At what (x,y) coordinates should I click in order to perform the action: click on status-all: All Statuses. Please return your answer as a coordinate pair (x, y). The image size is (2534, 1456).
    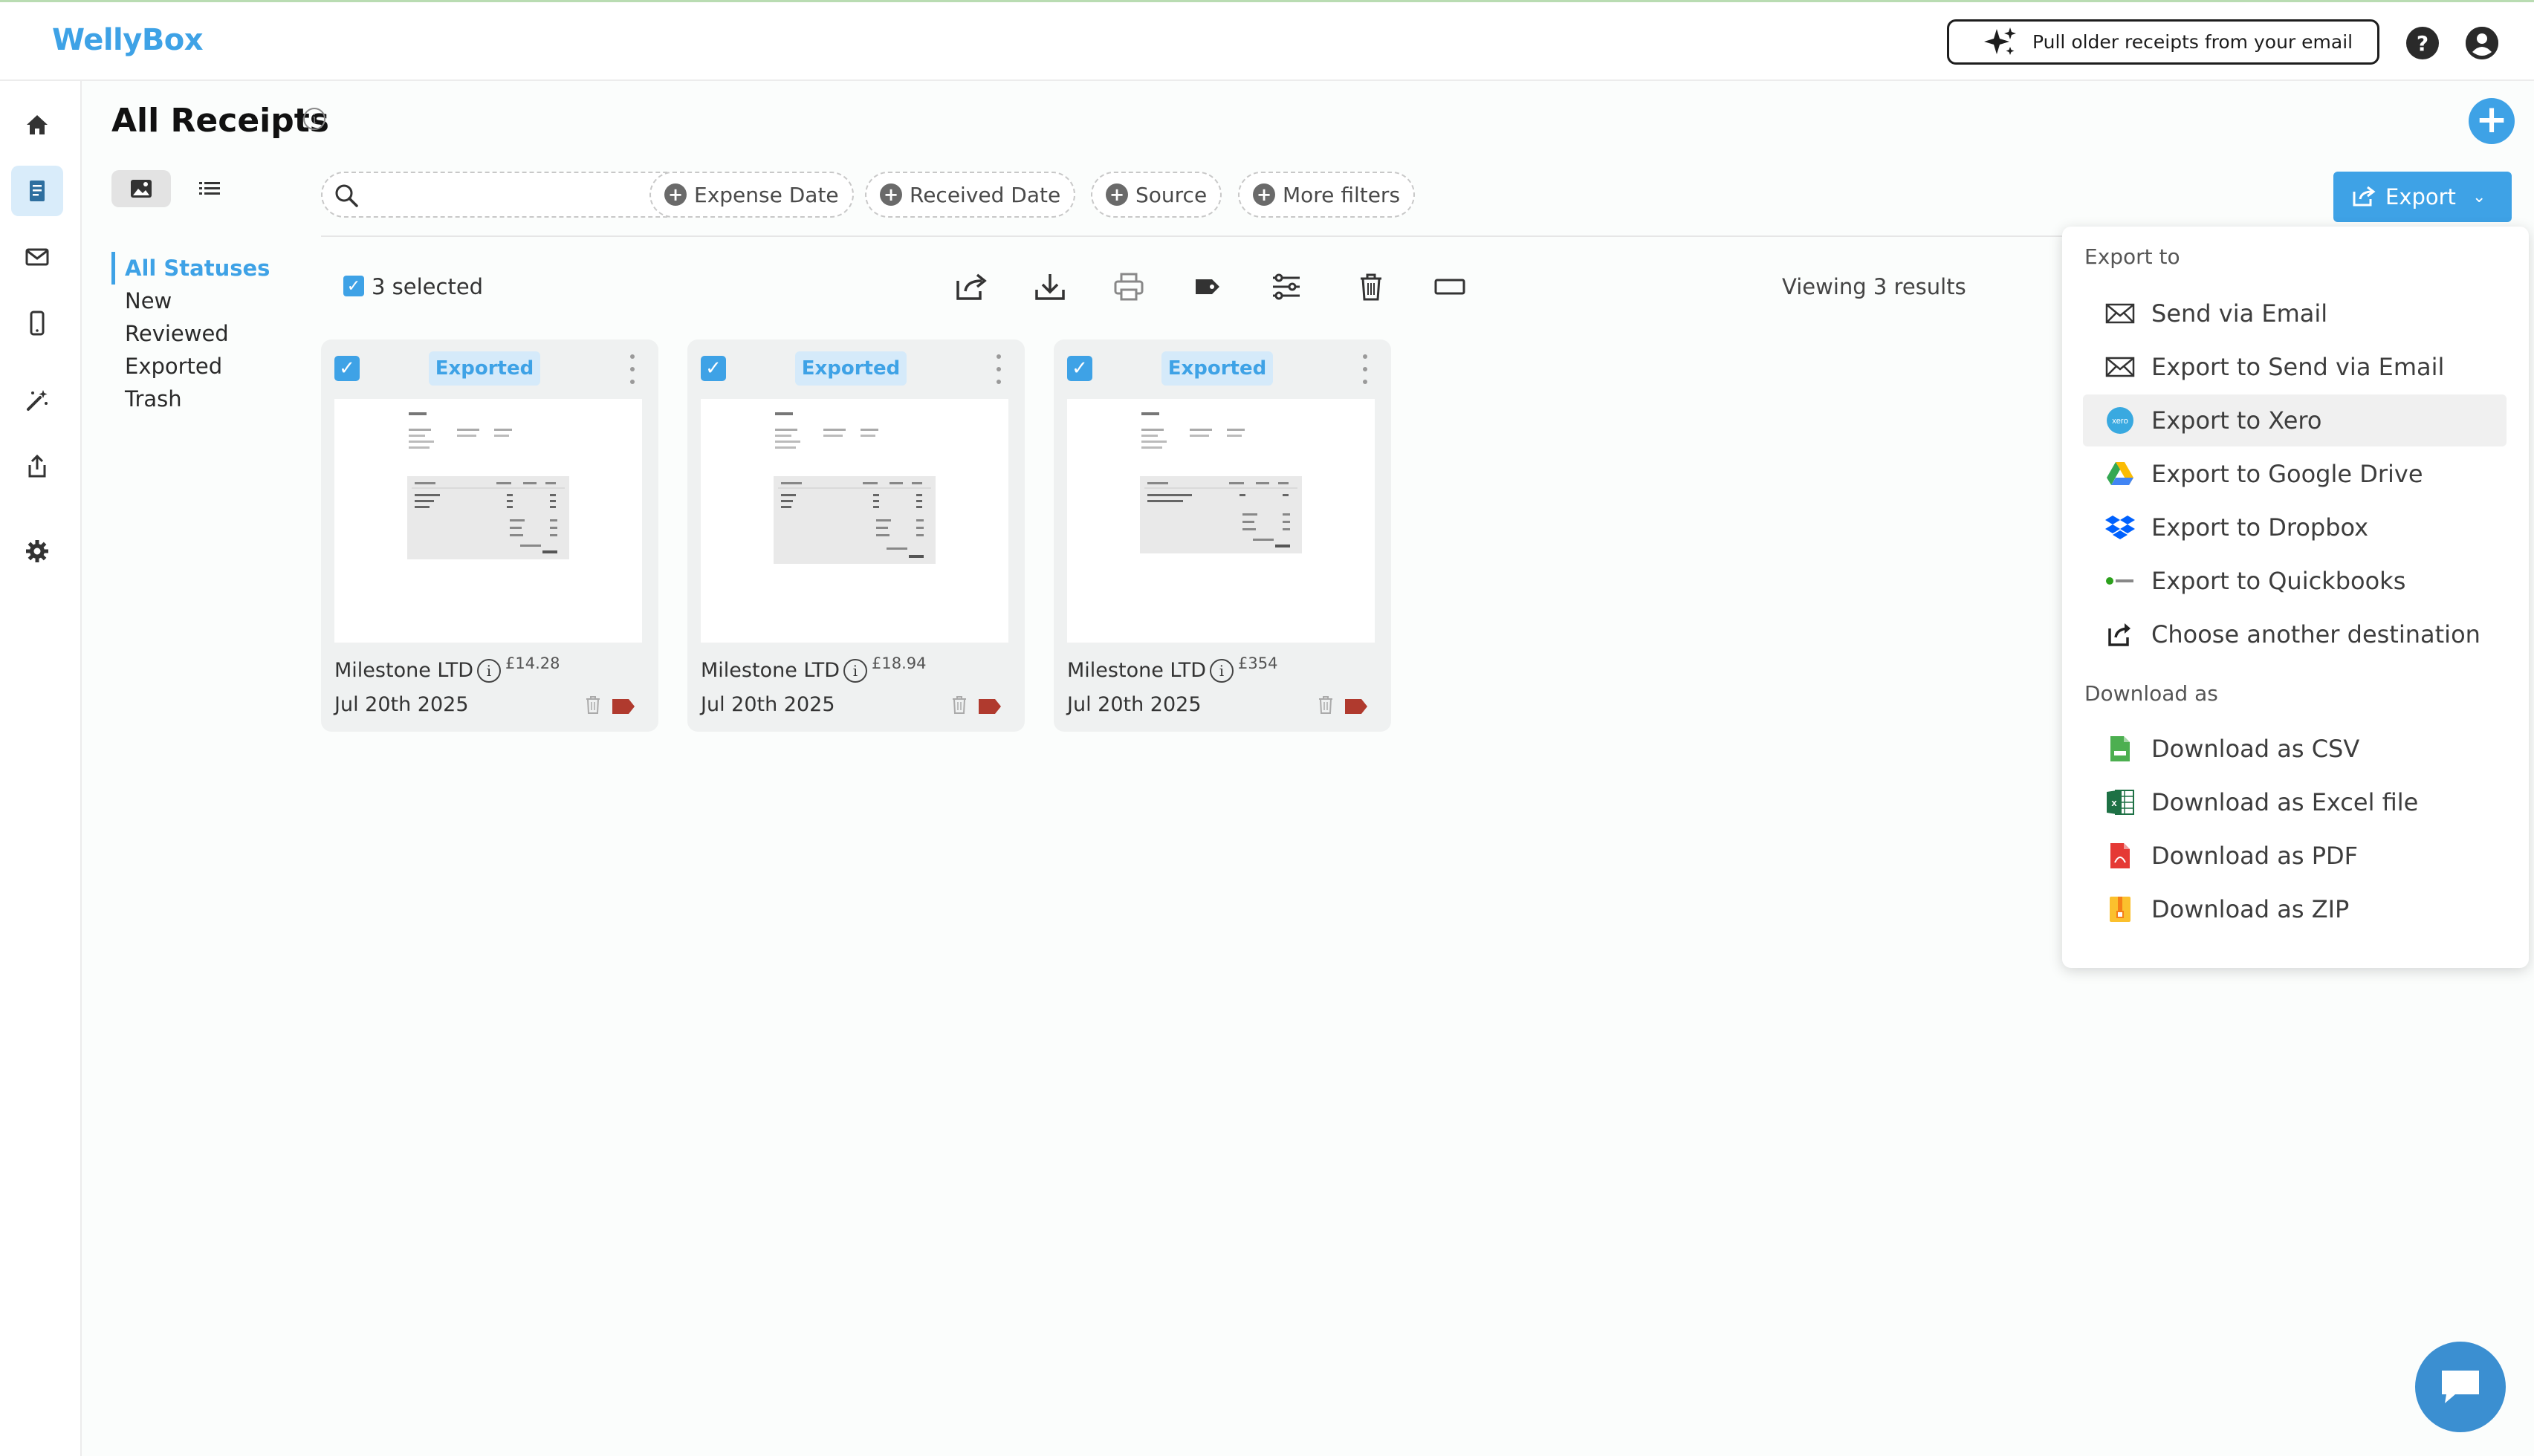
    Looking at the image, I should click on (190, 269).